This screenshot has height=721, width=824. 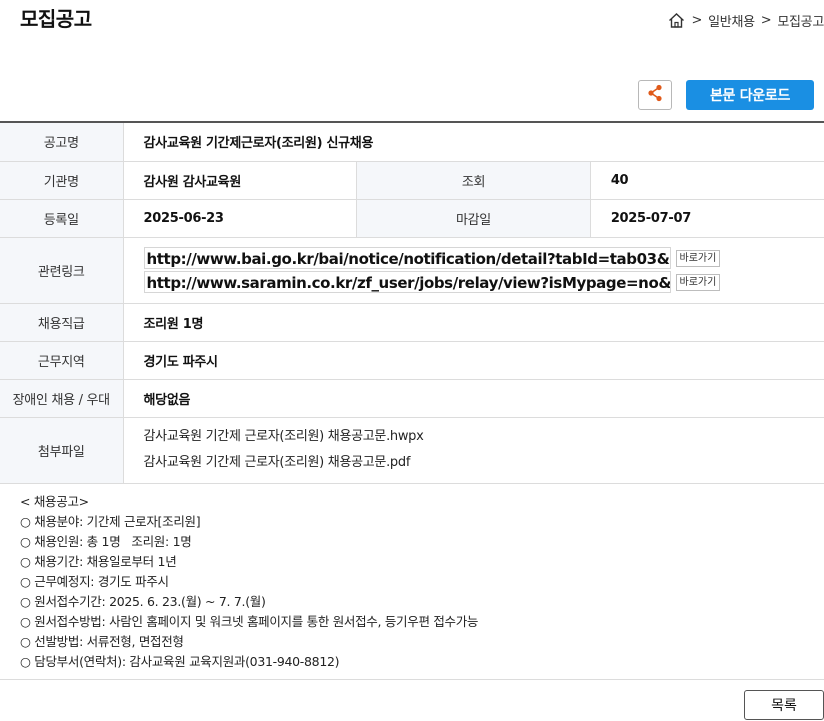 I want to click on share-button, so click(x=655, y=95).